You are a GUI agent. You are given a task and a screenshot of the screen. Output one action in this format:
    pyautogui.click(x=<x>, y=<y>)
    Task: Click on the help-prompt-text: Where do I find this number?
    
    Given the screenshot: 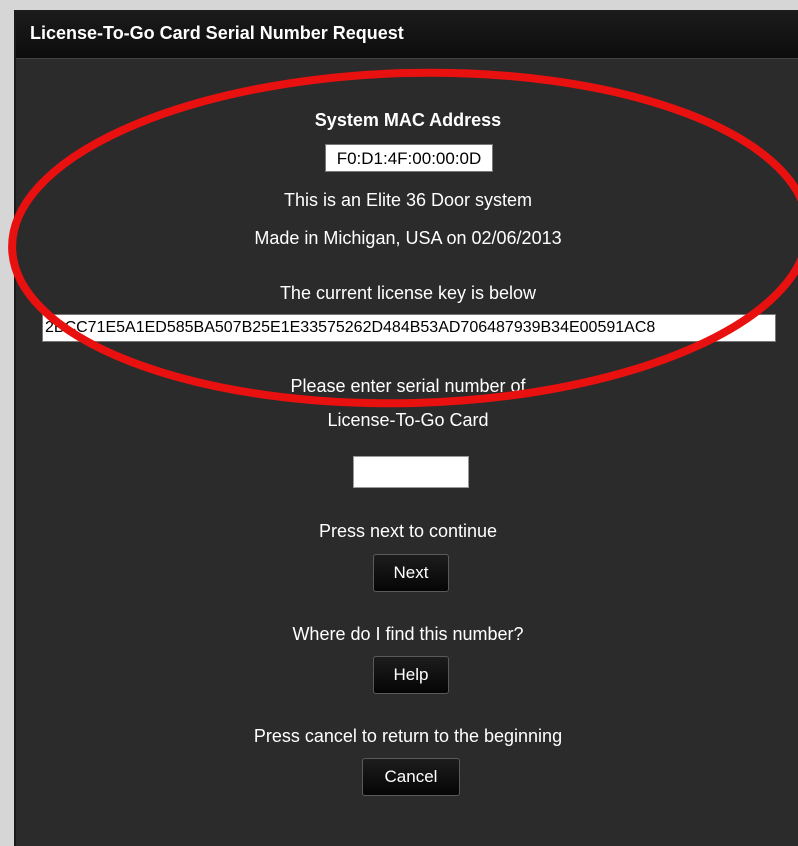 What is the action you would take?
    pyautogui.click(x=408, y=634)
    